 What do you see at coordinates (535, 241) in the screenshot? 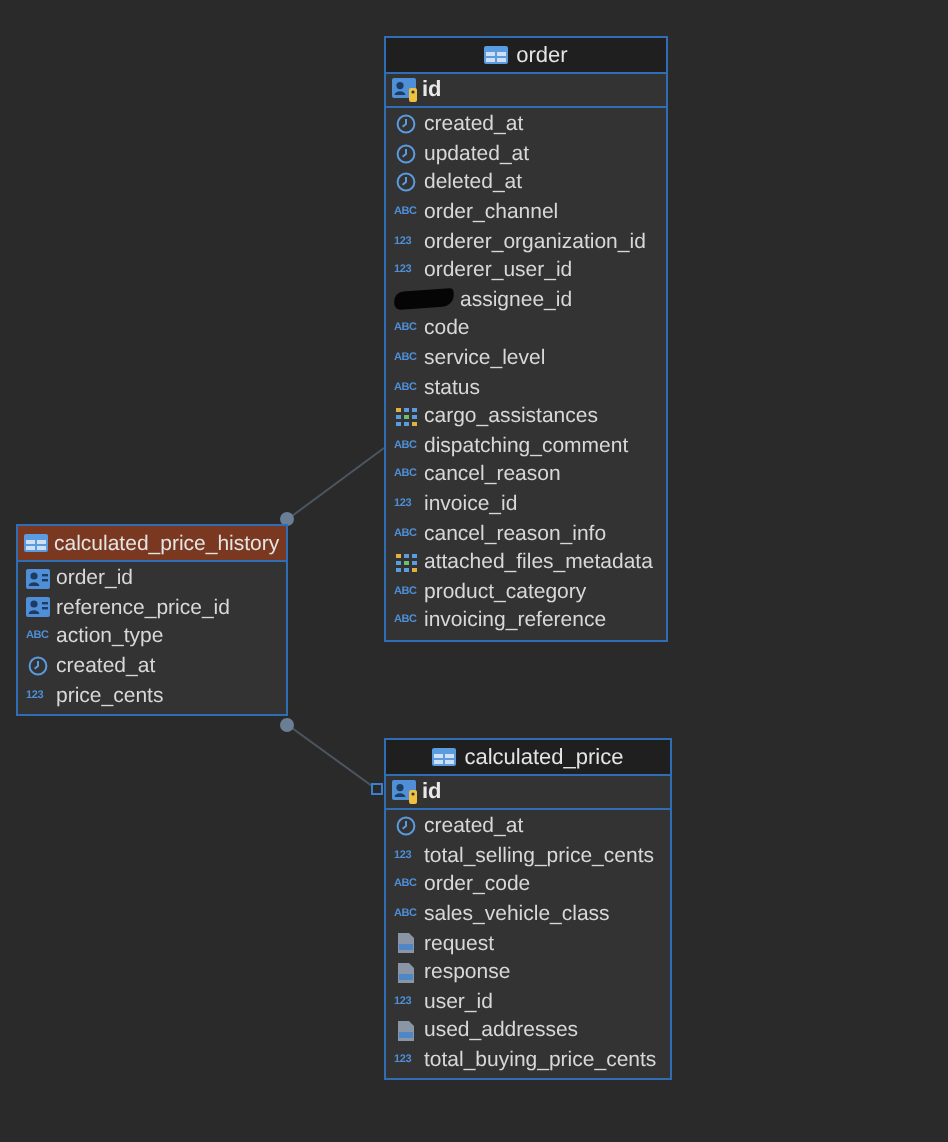
I see `column-name: orderer_organization_id` at bounding box center [535, 241].